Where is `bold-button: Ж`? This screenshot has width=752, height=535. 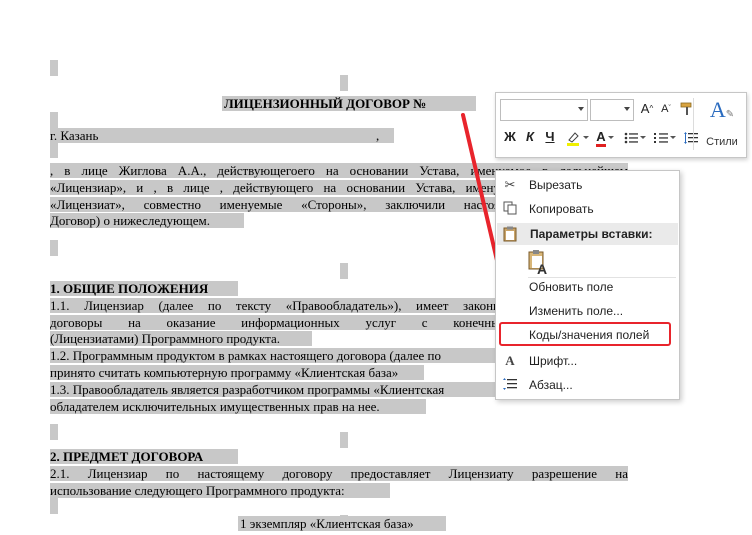 bold-button: Ж is located at coordinates (510, 137).